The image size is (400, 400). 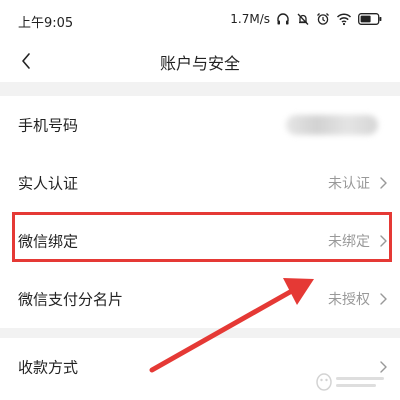 What do you see at coordinates (199, 63) in the screenshot?
I see `page-title: 账户与安全` at bounding box center [199, 63].